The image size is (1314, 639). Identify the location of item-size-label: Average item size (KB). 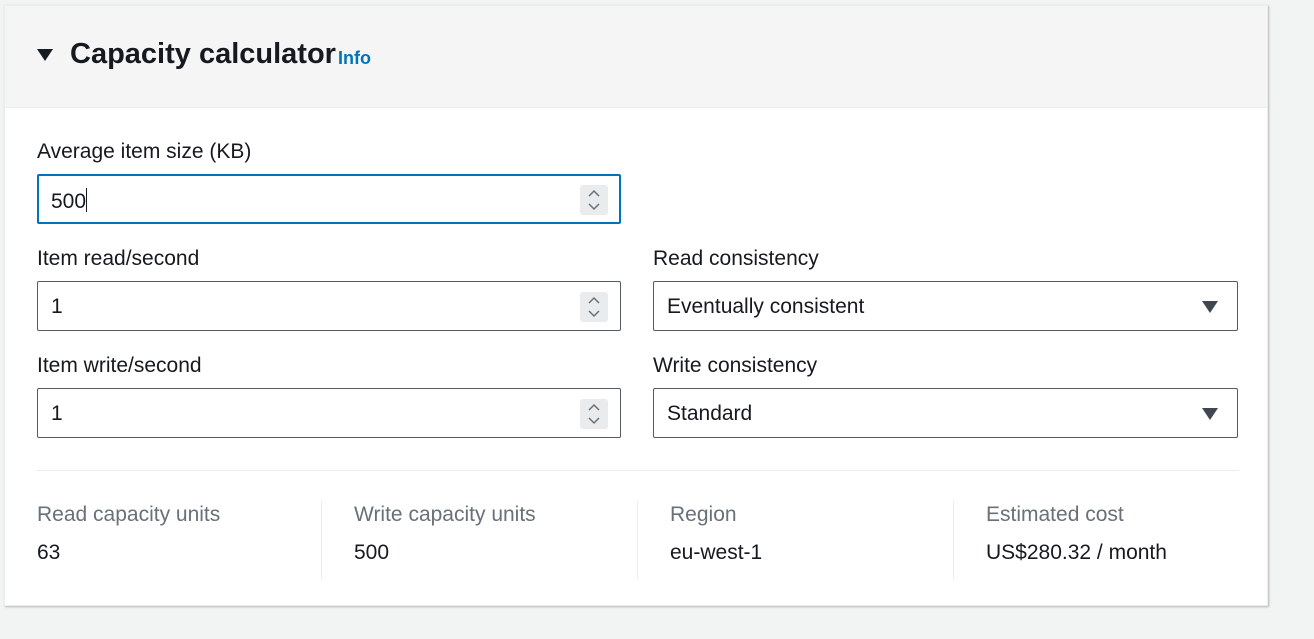
(144, 151).